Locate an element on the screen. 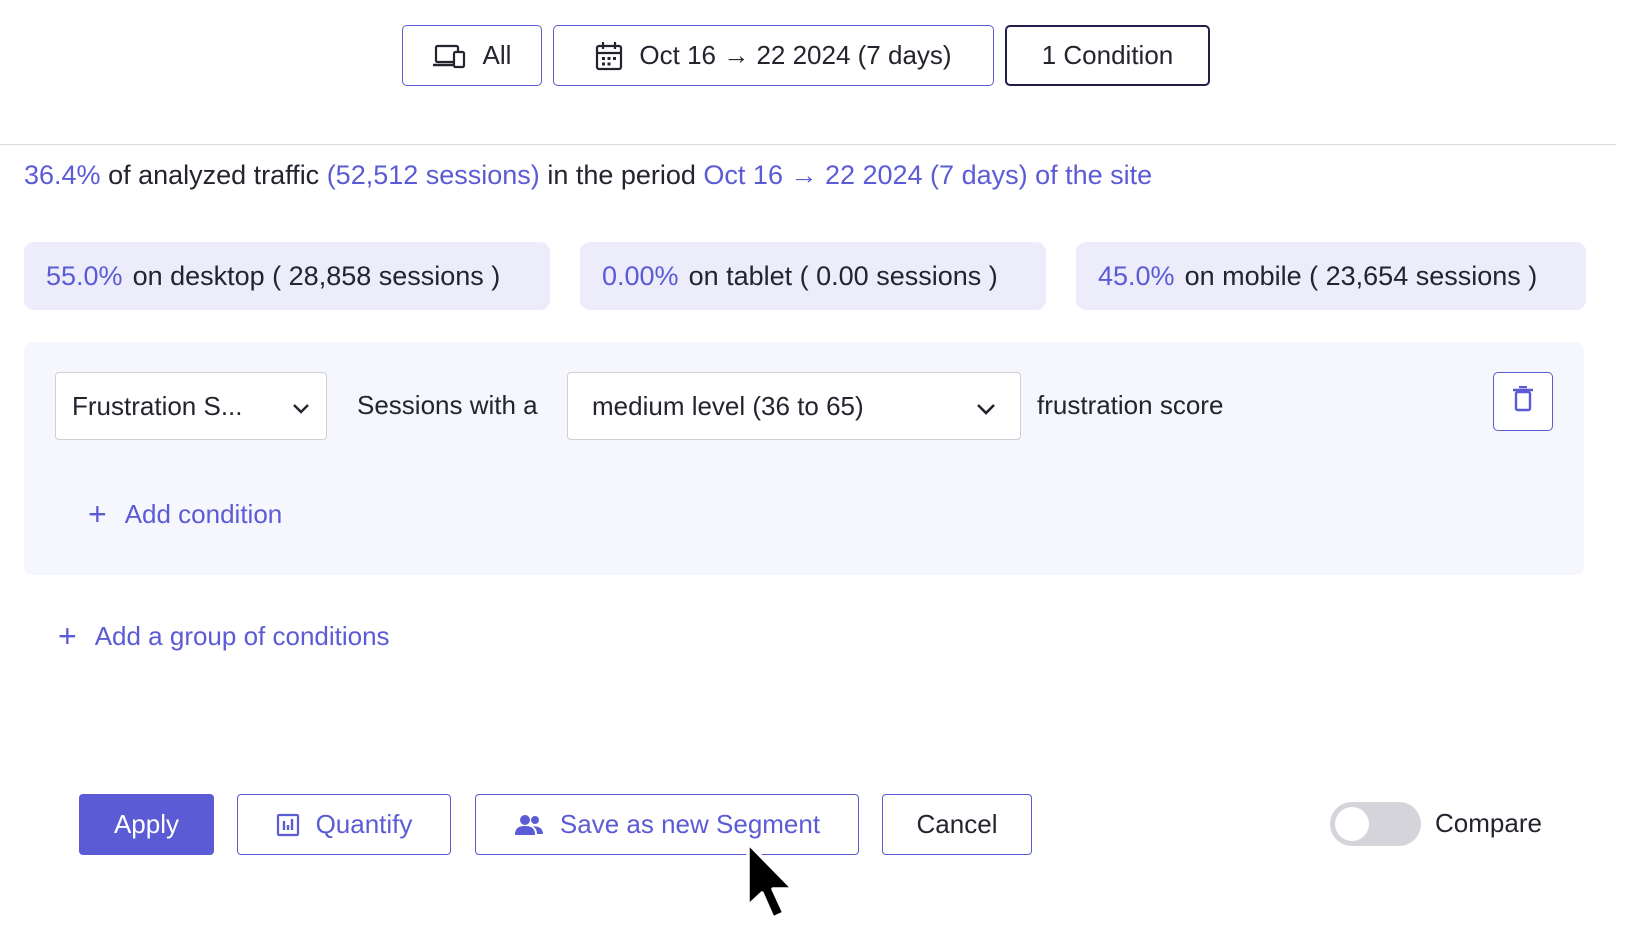 Image resolution: width=1632 pixels, height=930 pixels. device-pill-tablet: 0.00% on tablet ( 0.00 sessions ) is located at coordinates (813, 276).